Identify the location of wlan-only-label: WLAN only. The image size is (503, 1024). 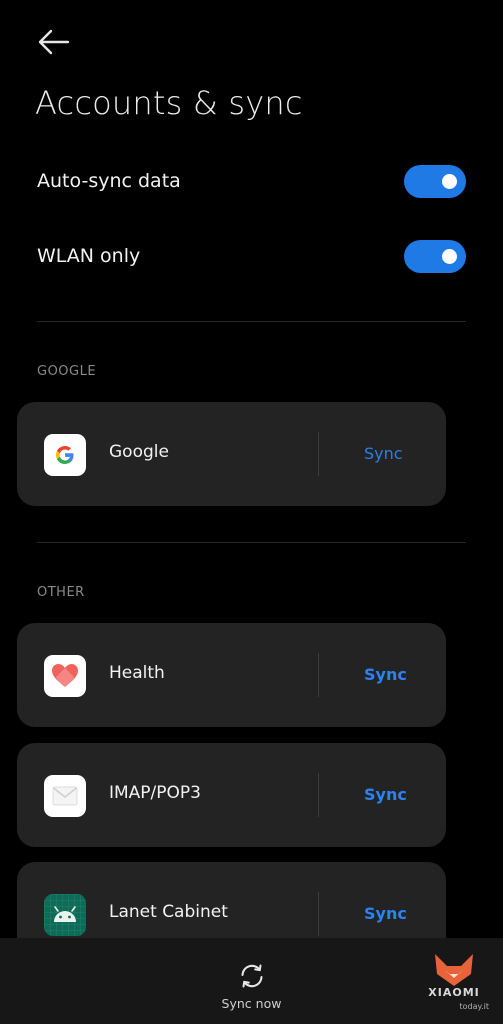
(89, 256).